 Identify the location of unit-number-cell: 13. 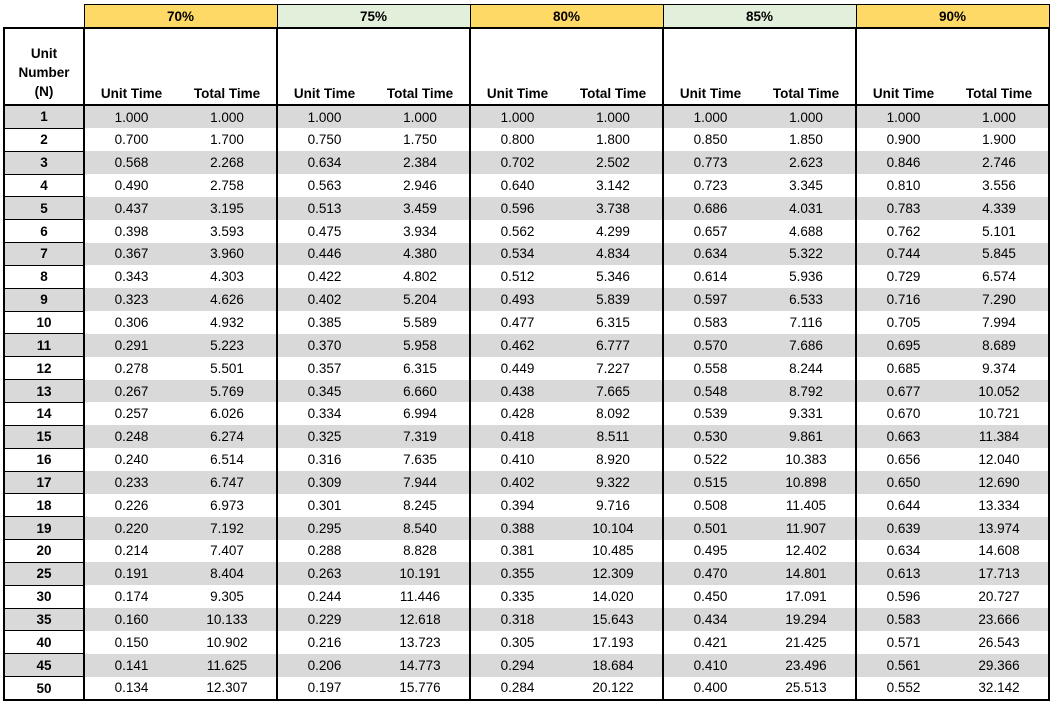
(44, 391).